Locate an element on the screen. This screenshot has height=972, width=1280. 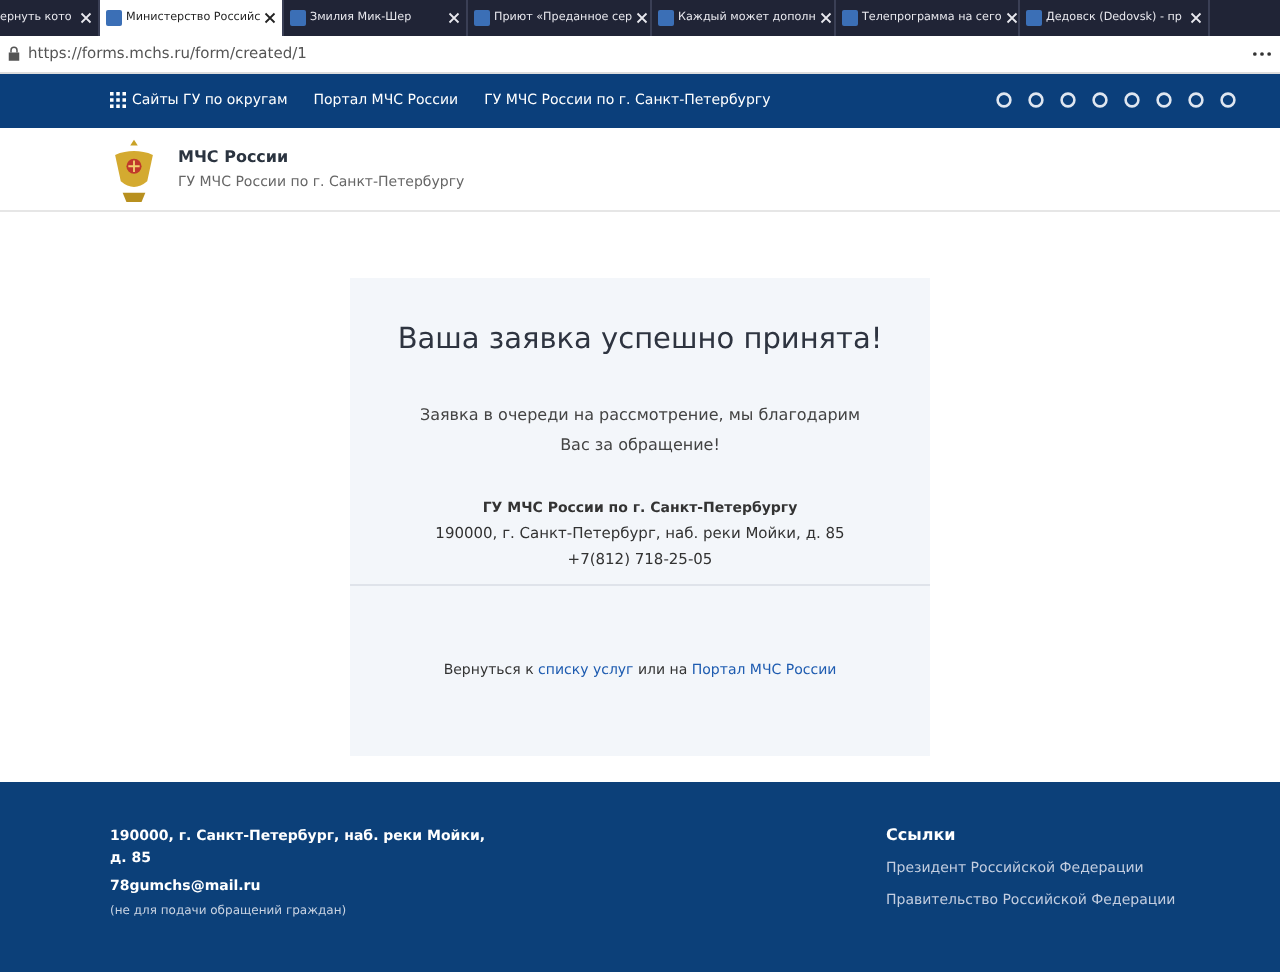
emblem-icon is located at coordinates (134, 169).